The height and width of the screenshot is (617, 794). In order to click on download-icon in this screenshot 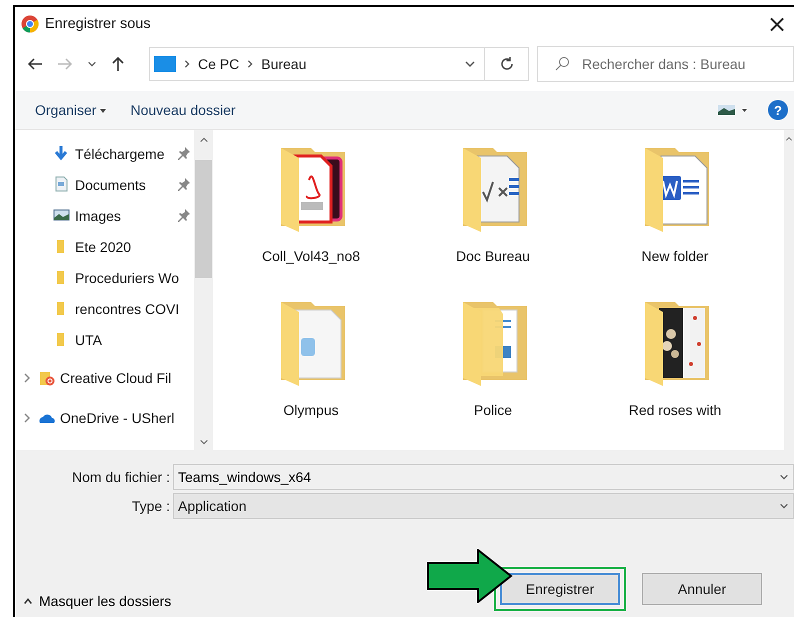, I will do `click(61, 153)`.